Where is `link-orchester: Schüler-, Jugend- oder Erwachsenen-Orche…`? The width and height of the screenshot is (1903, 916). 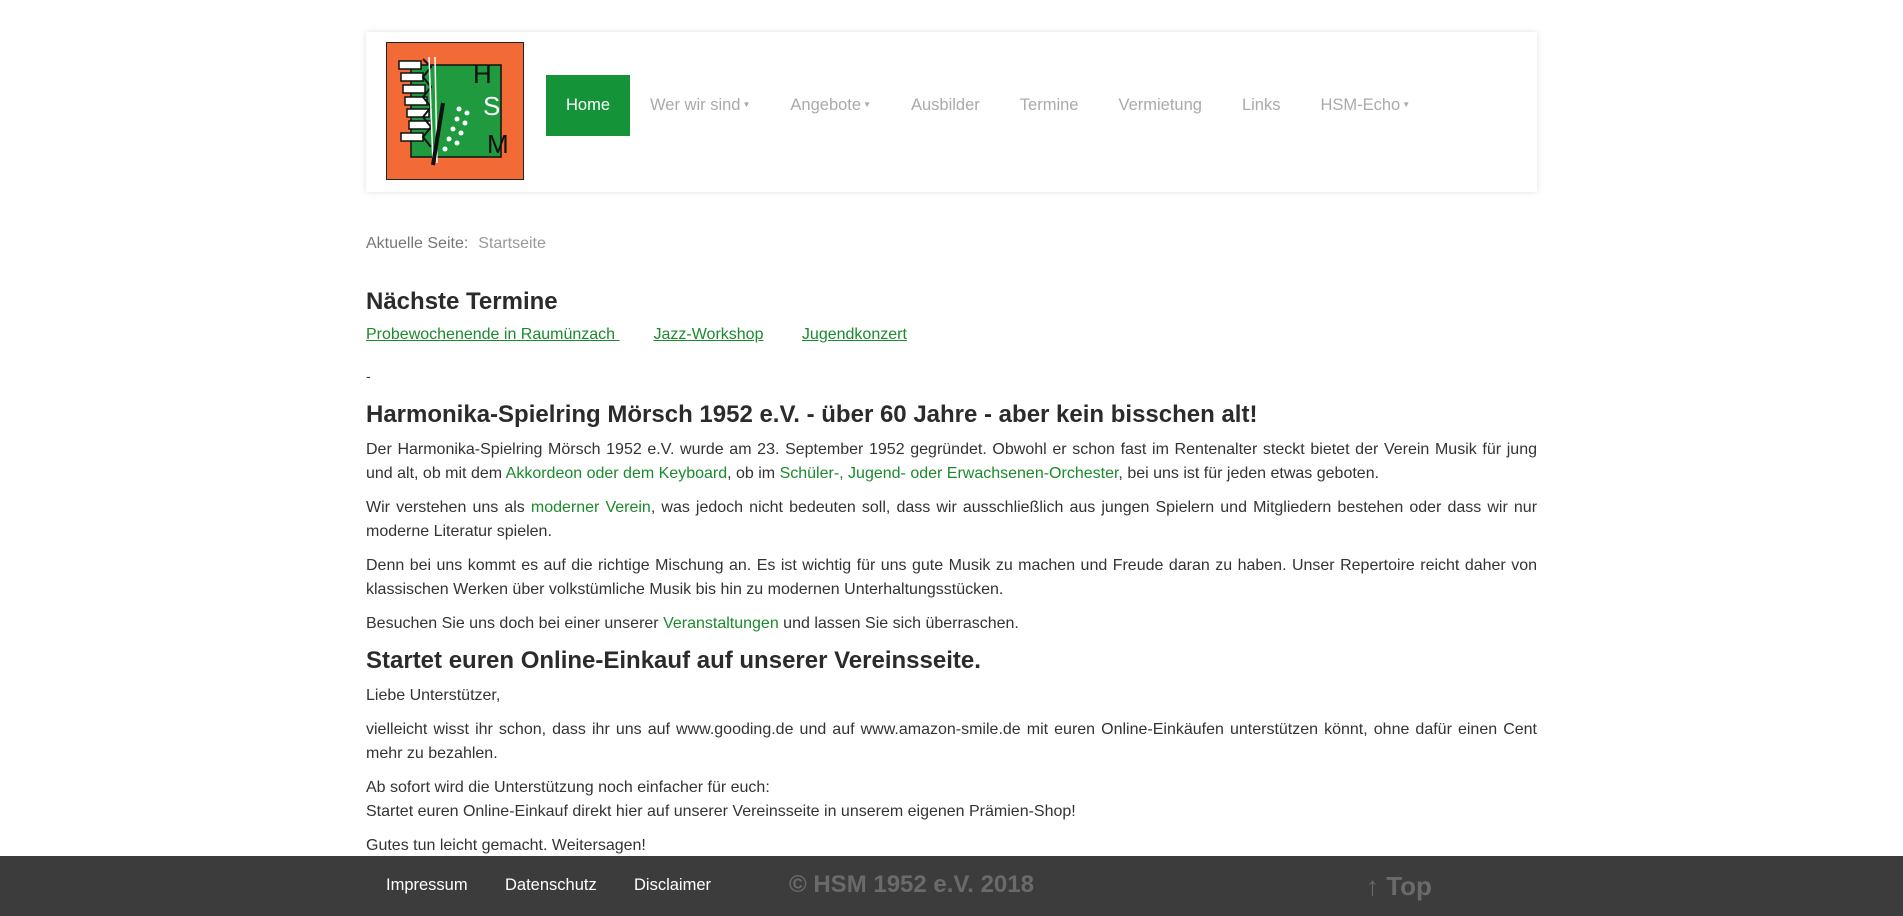
link-orchester: Schüler-, Jugend- oder Erwachsenen-Orche… is located at coordinates (949, 473).